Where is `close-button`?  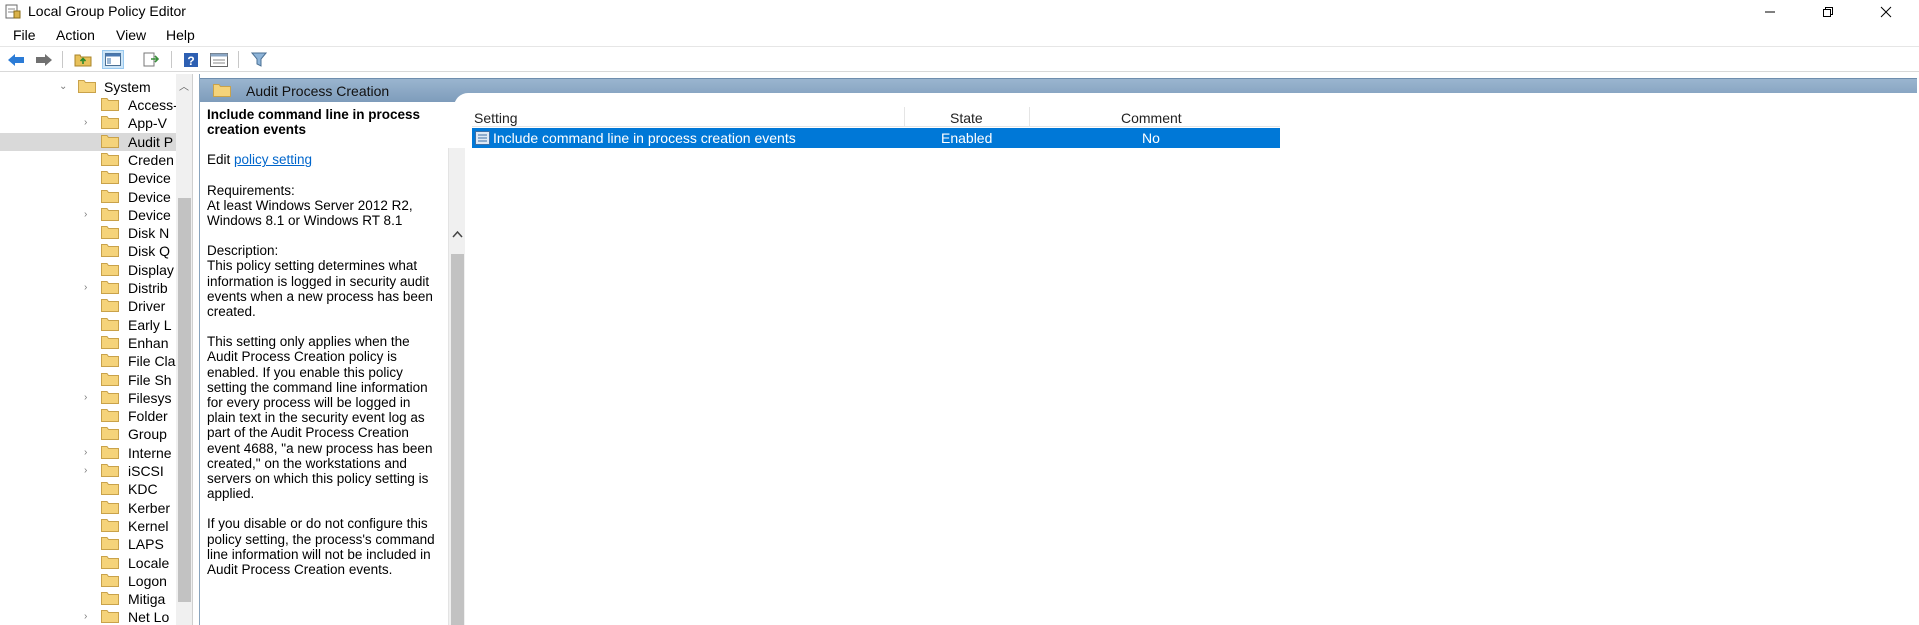
close-button is located at coordinates (1886, 11).